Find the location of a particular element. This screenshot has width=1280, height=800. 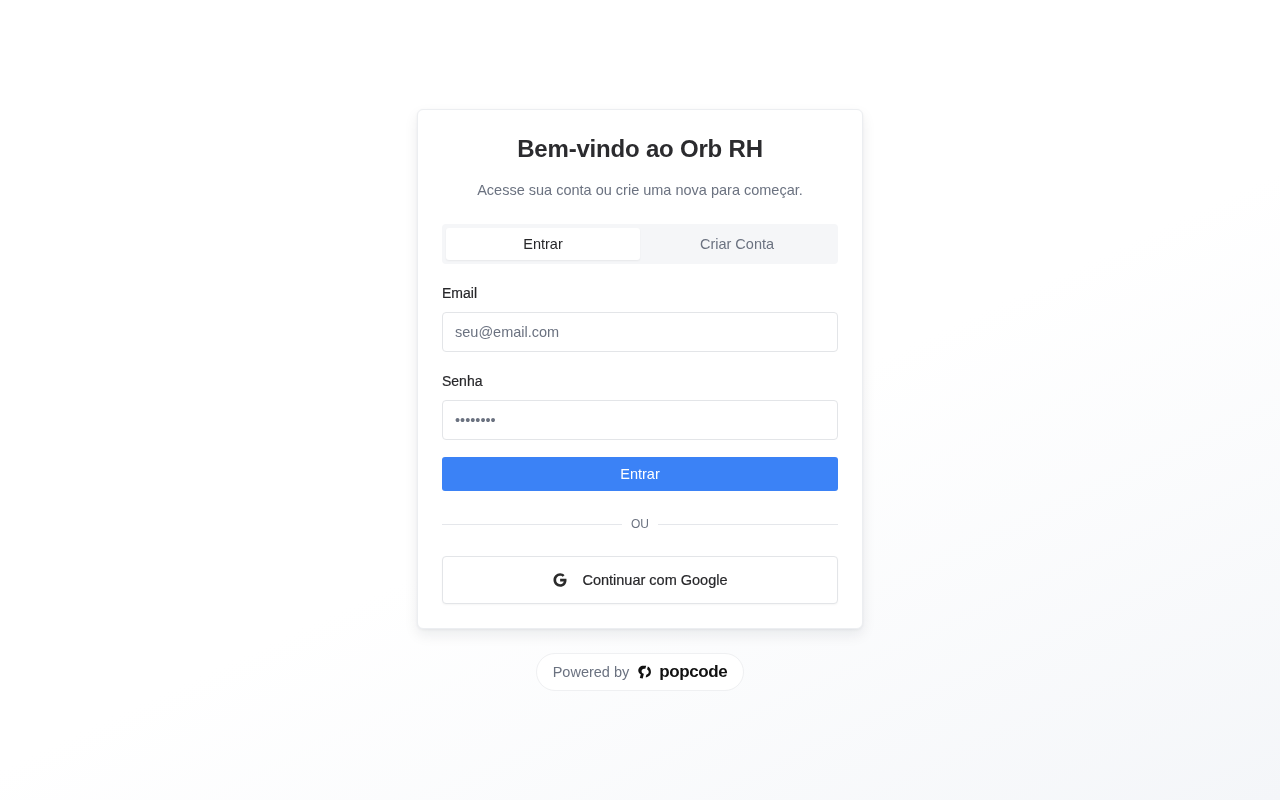

field-label: Senha is located at coordinates (462, 381).